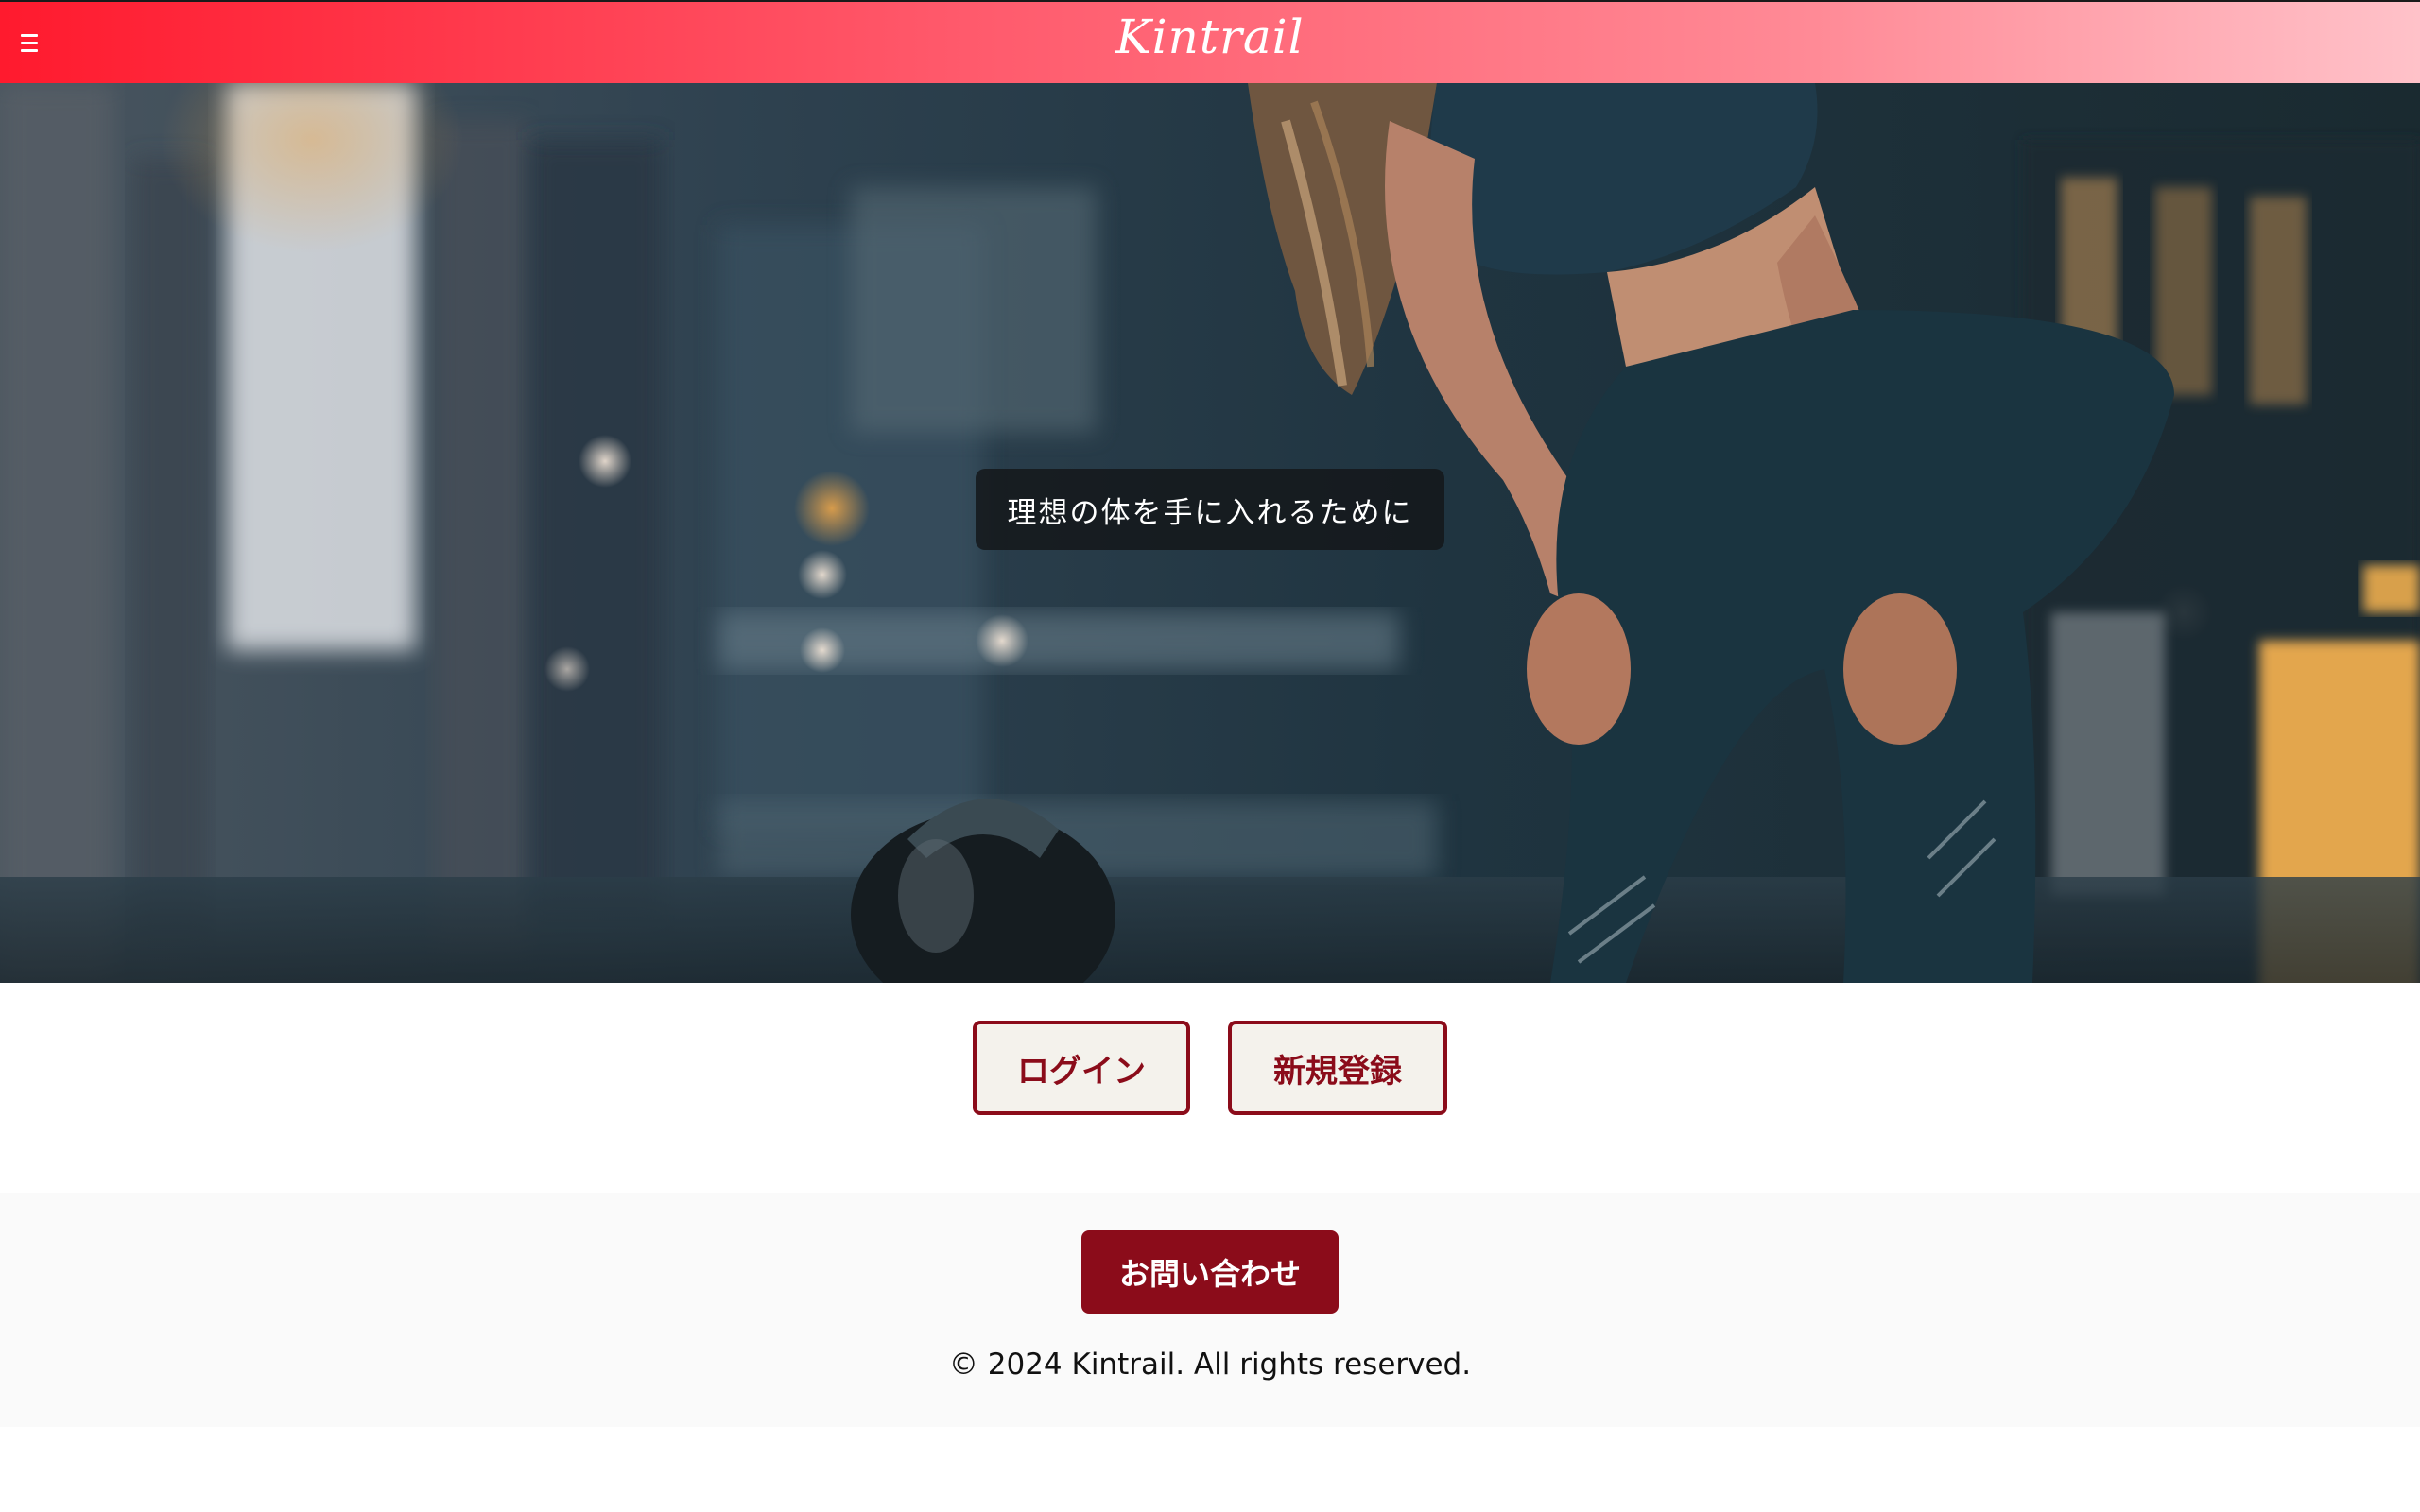  I want to click on hero-tagline: 理想の体を手に入れるために, so click(1210, 509).